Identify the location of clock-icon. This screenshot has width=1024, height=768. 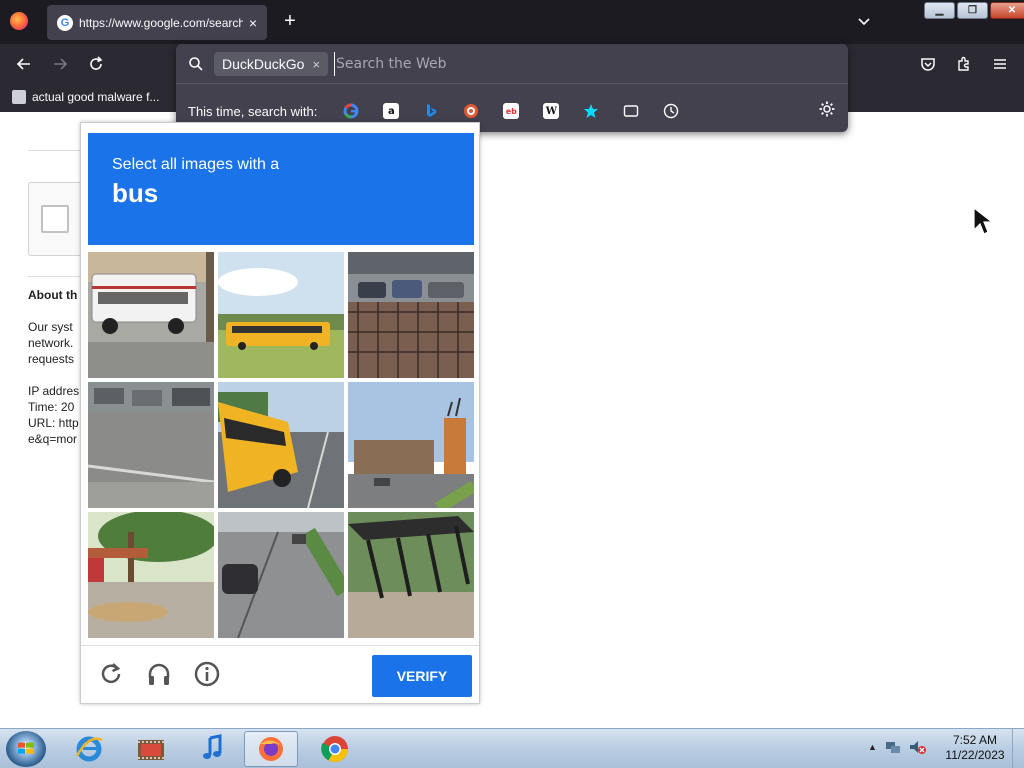
(671, 111).